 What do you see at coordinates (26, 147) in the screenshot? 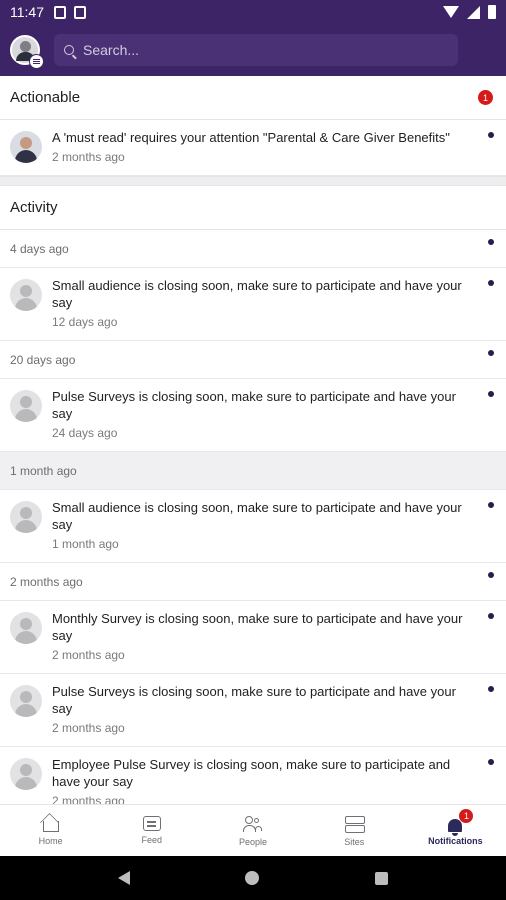
I see `sender-avatar` at bounding box center [26, 147].